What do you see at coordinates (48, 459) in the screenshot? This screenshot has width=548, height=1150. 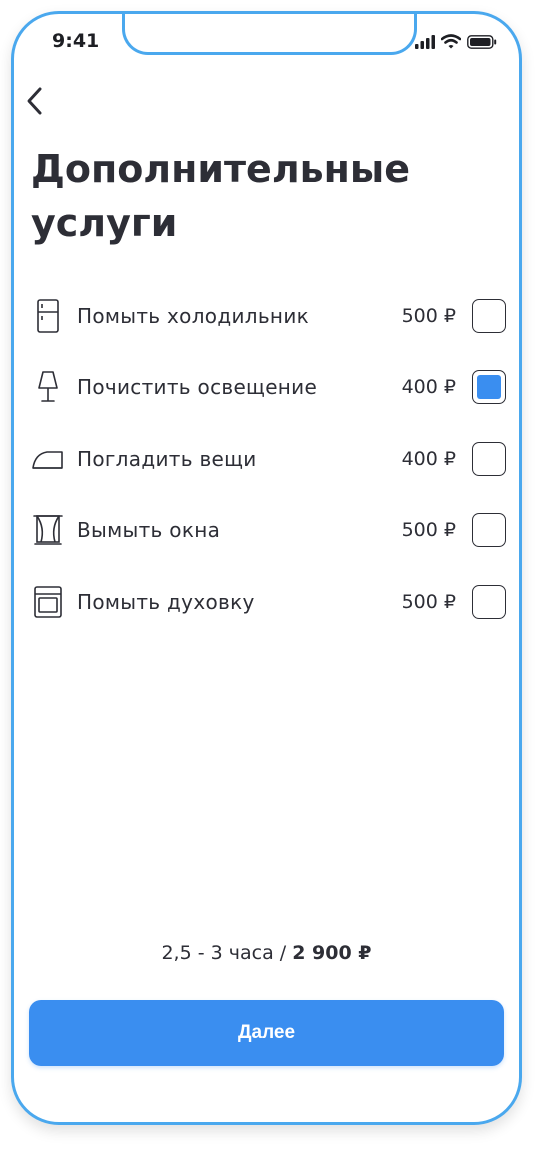 I see `iron-icon` at bounding box center [48, 459].